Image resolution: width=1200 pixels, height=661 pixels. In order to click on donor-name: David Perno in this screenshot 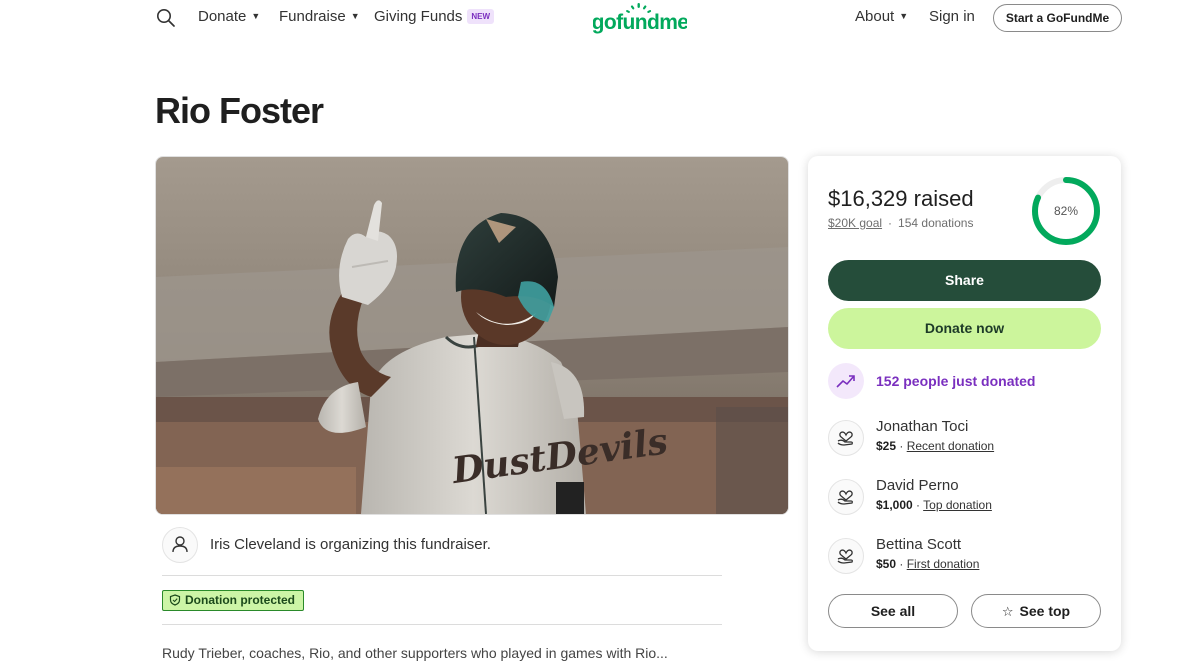, I will do `click(917, 485)`.